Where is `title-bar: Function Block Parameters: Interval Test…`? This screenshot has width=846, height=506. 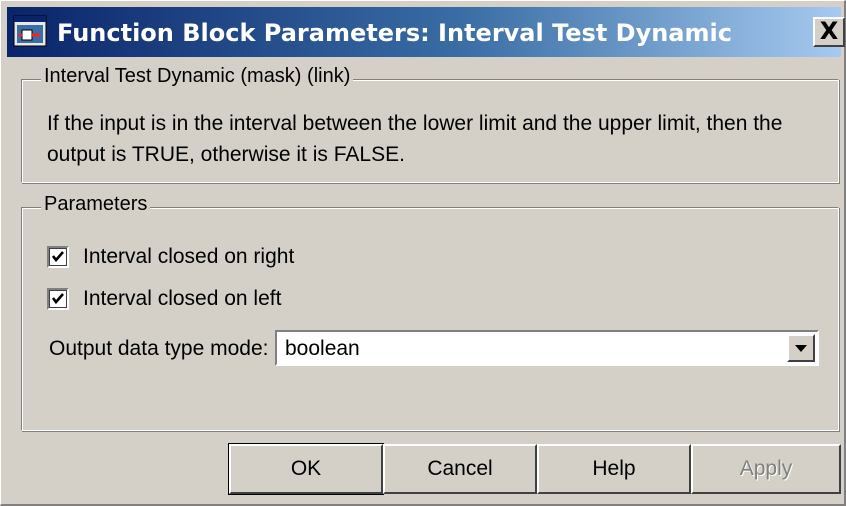
title-bar: Function Block Parameters: Interval Test… is located at coordinates (426, 32).